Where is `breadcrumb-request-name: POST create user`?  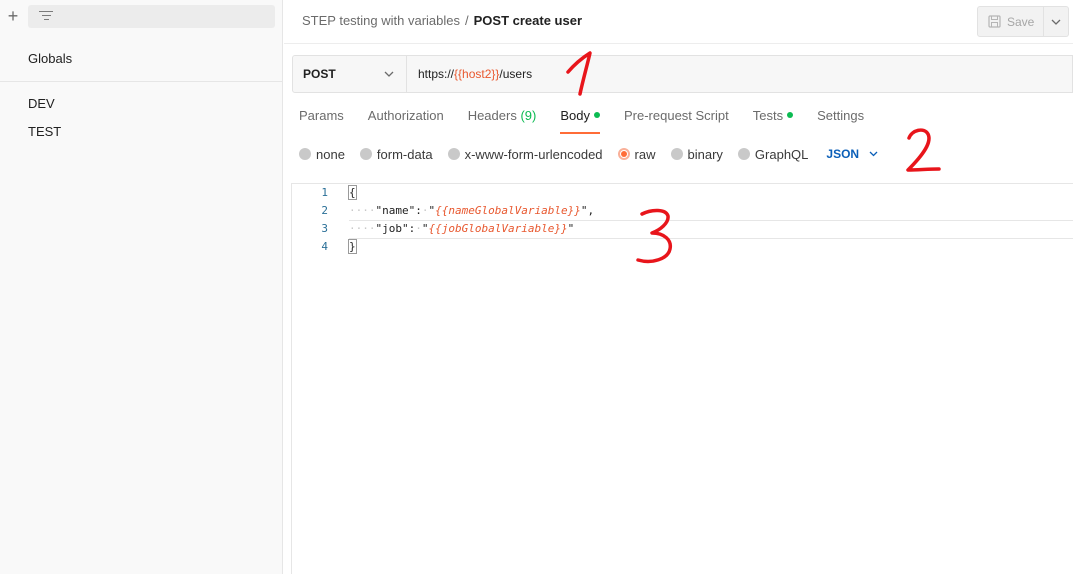 breadcrumb-request-name: POST create user is located at coordinates (528, 20).